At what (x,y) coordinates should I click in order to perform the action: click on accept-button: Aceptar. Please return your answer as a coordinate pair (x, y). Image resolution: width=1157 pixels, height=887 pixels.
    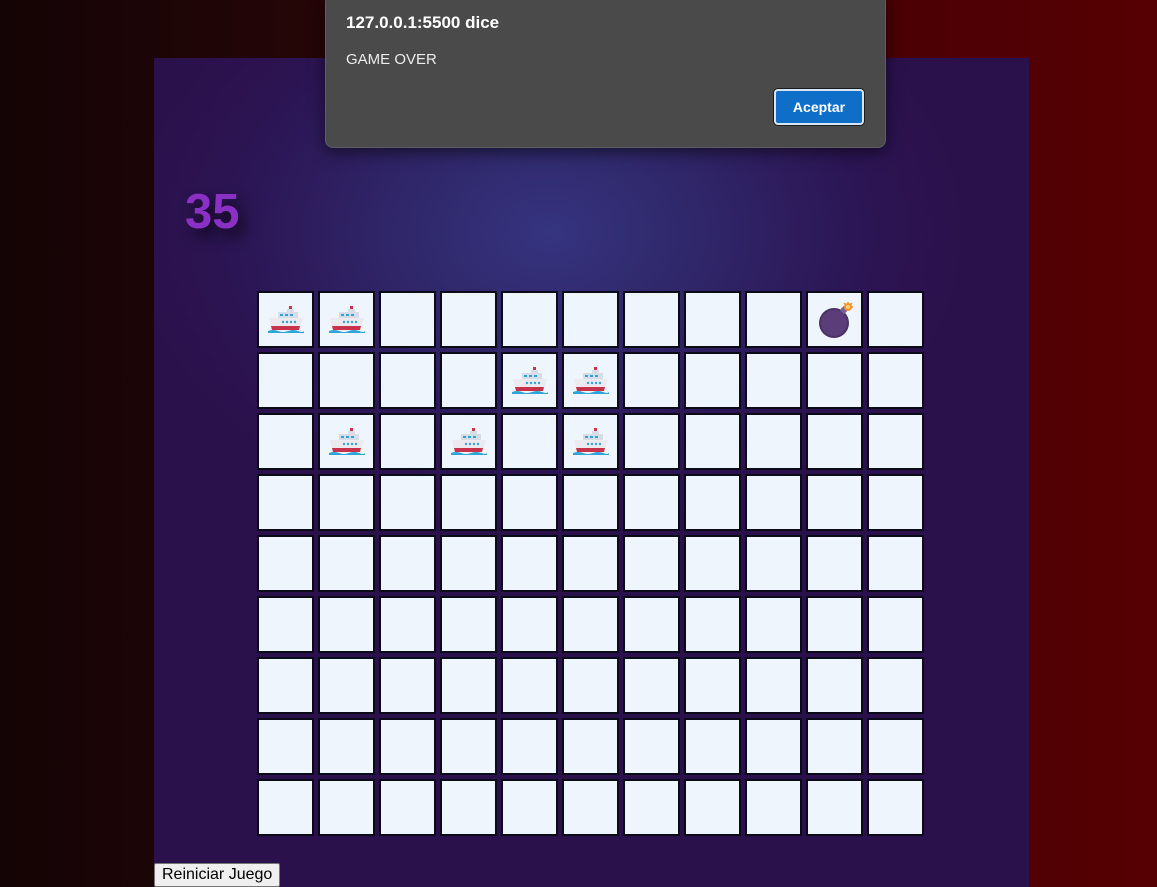
    Looking at the image, I should click on (819, 107).